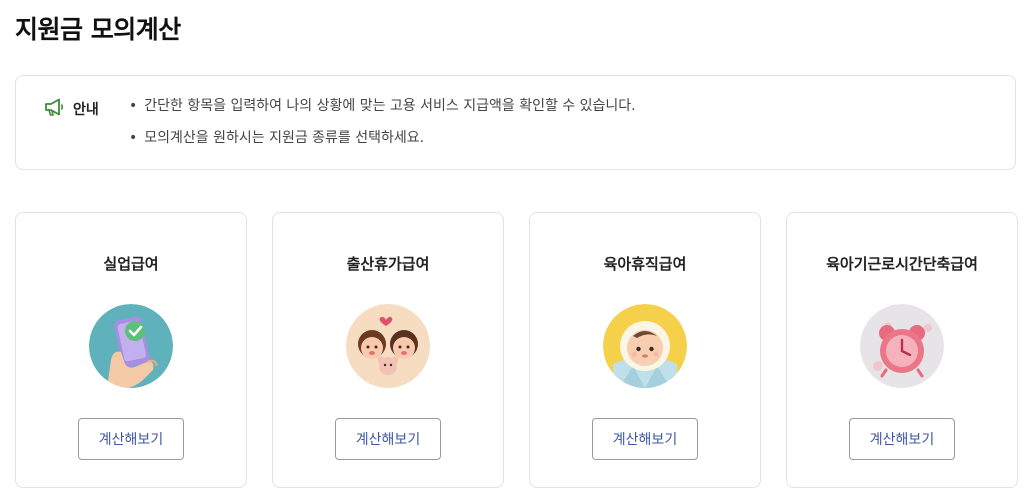 The width and height of the screenshot is (1024, 494). I want to click on card-title: 실업급여, so click(131, 264).